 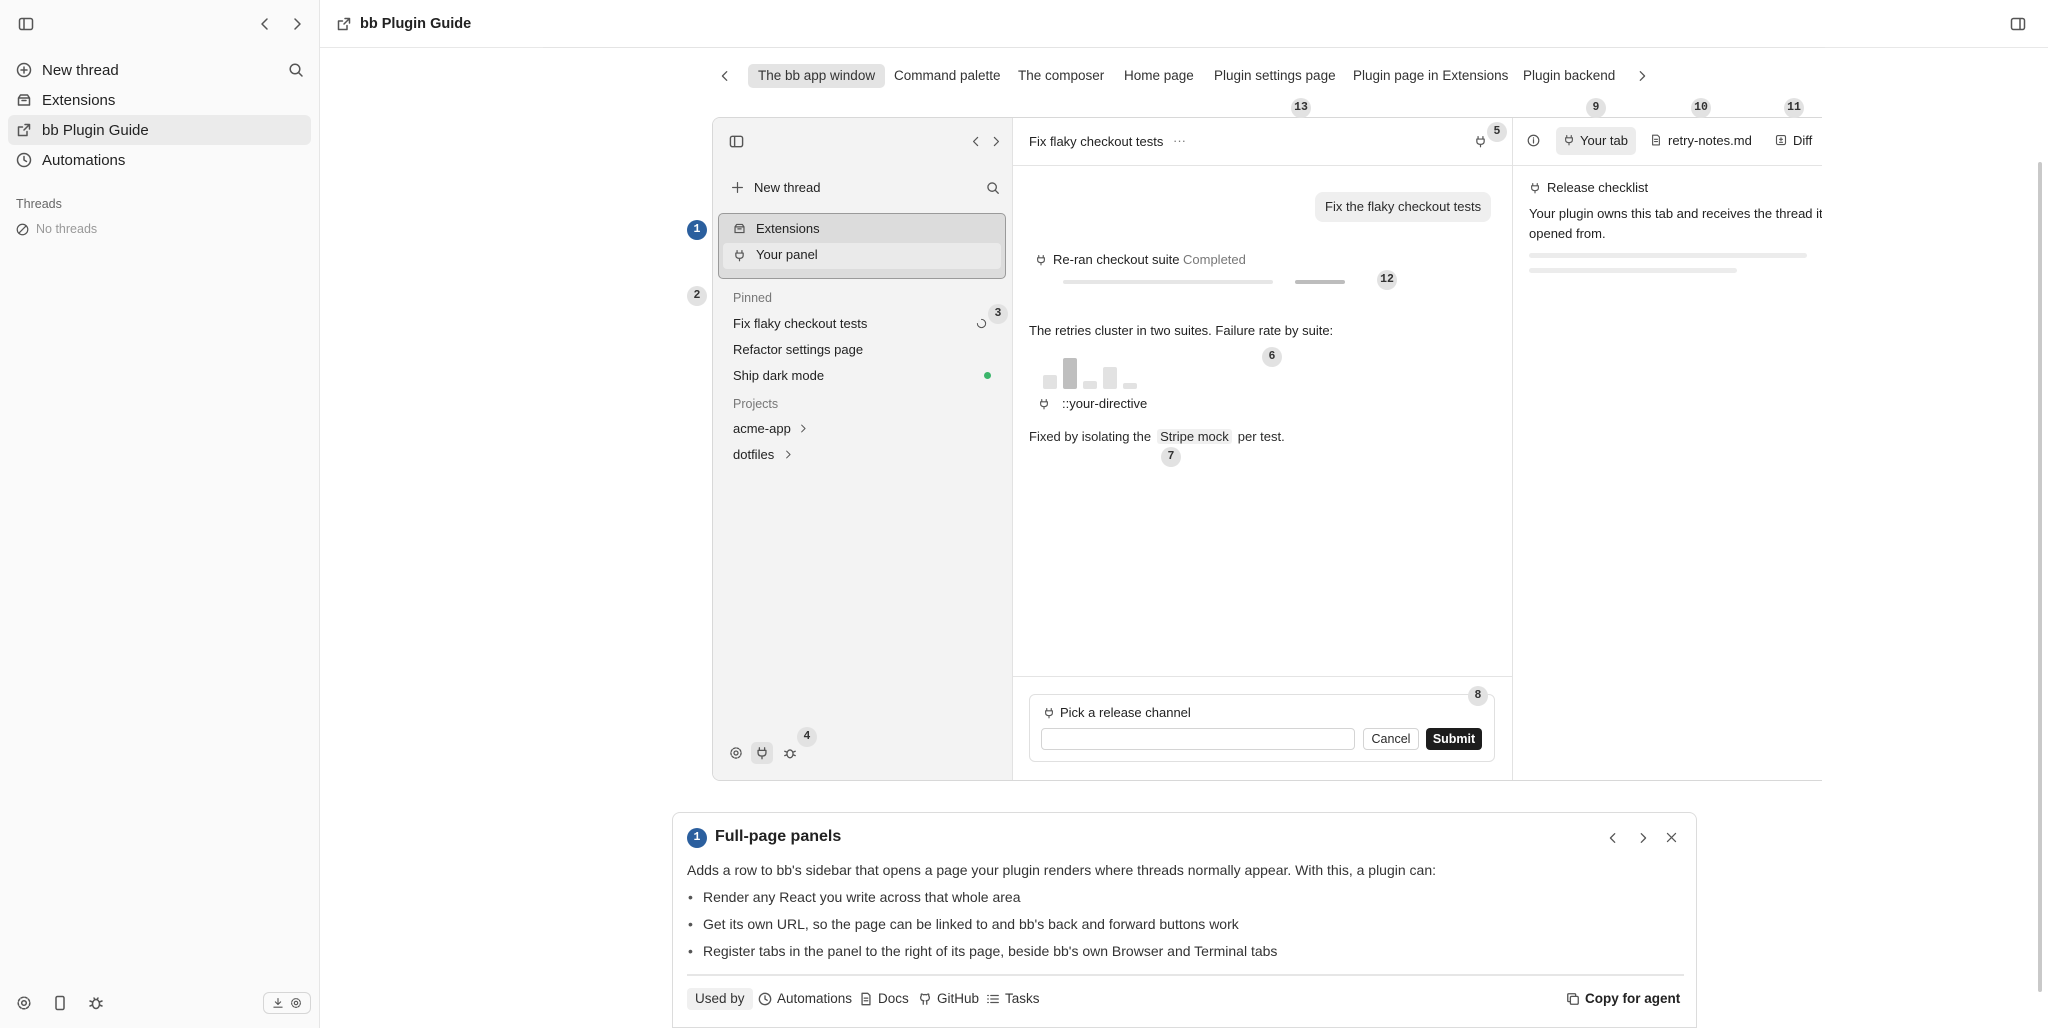 I want to click on tabs-prev-icon, so click(x=725, y=76).